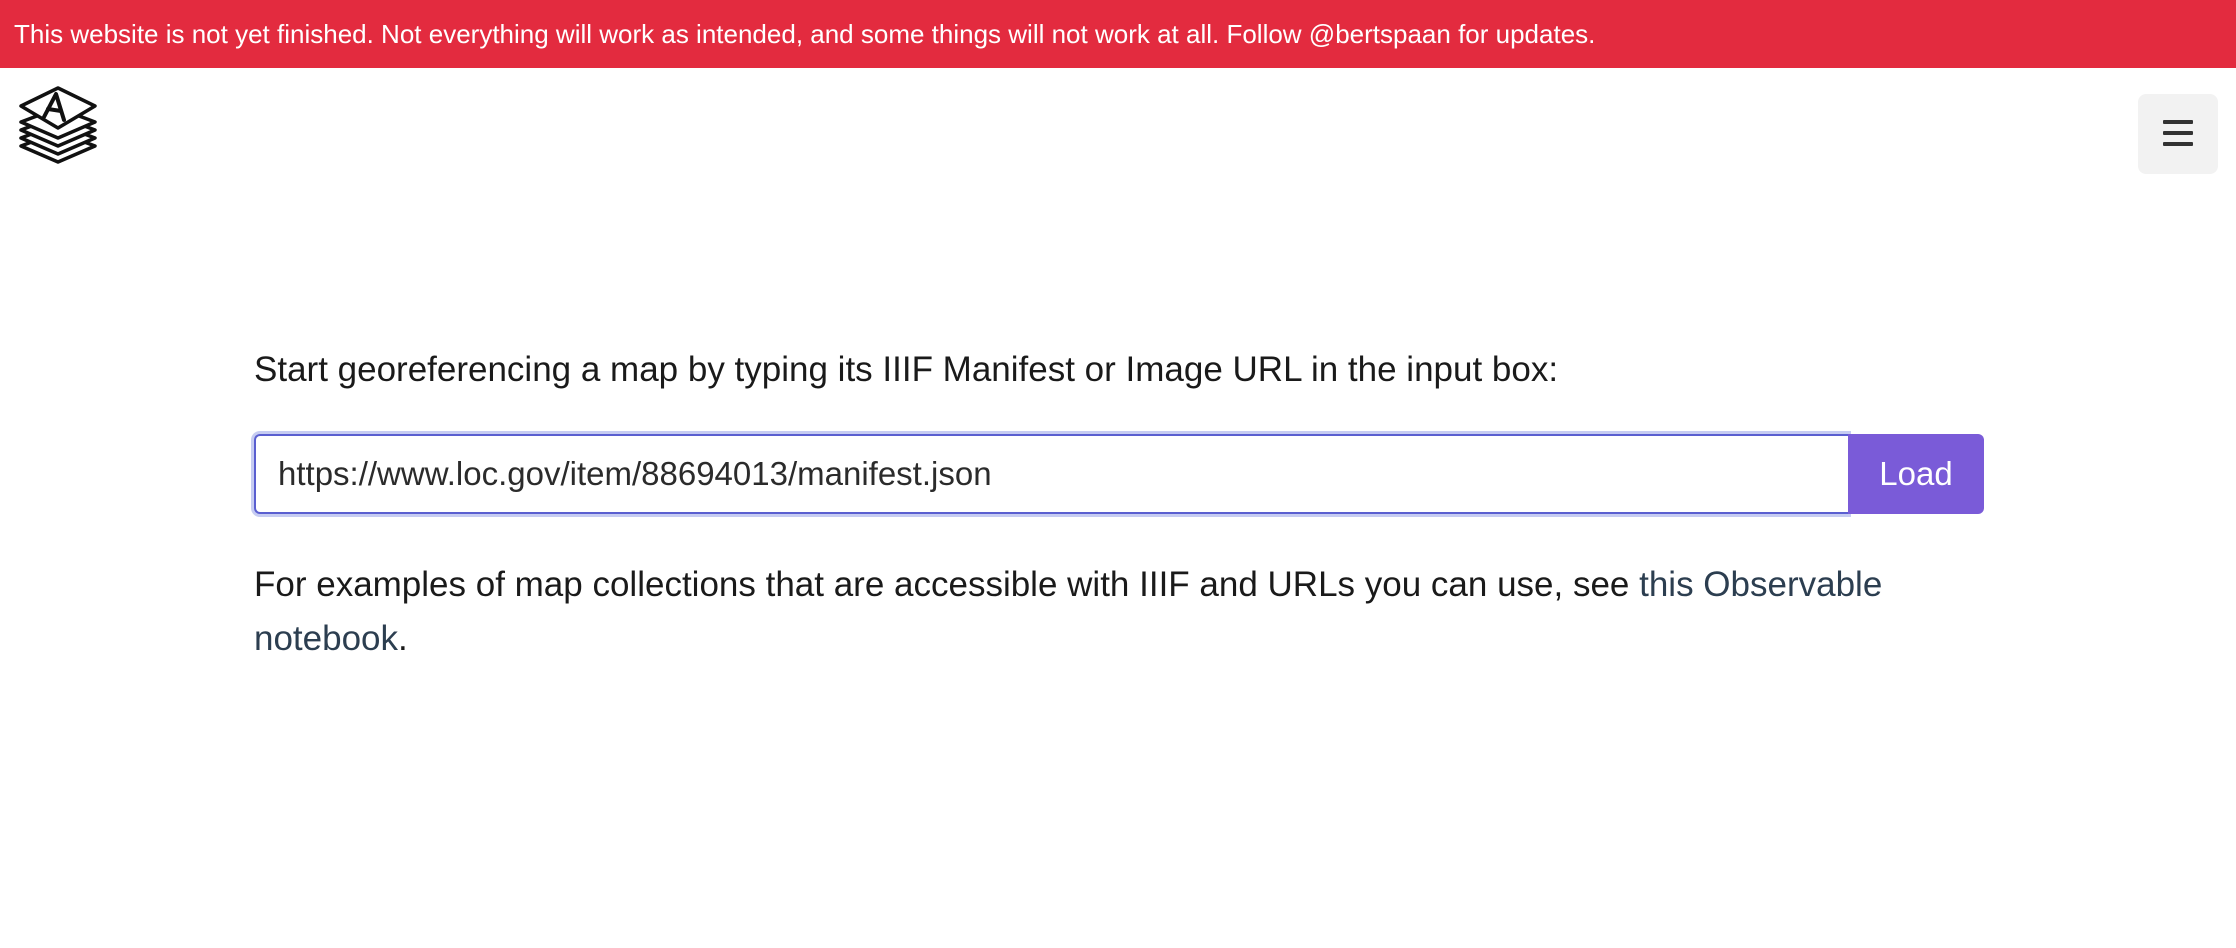 The image size is (2236, 948). I want to click on stacked-layers-logo-icon, so click(58, 127).